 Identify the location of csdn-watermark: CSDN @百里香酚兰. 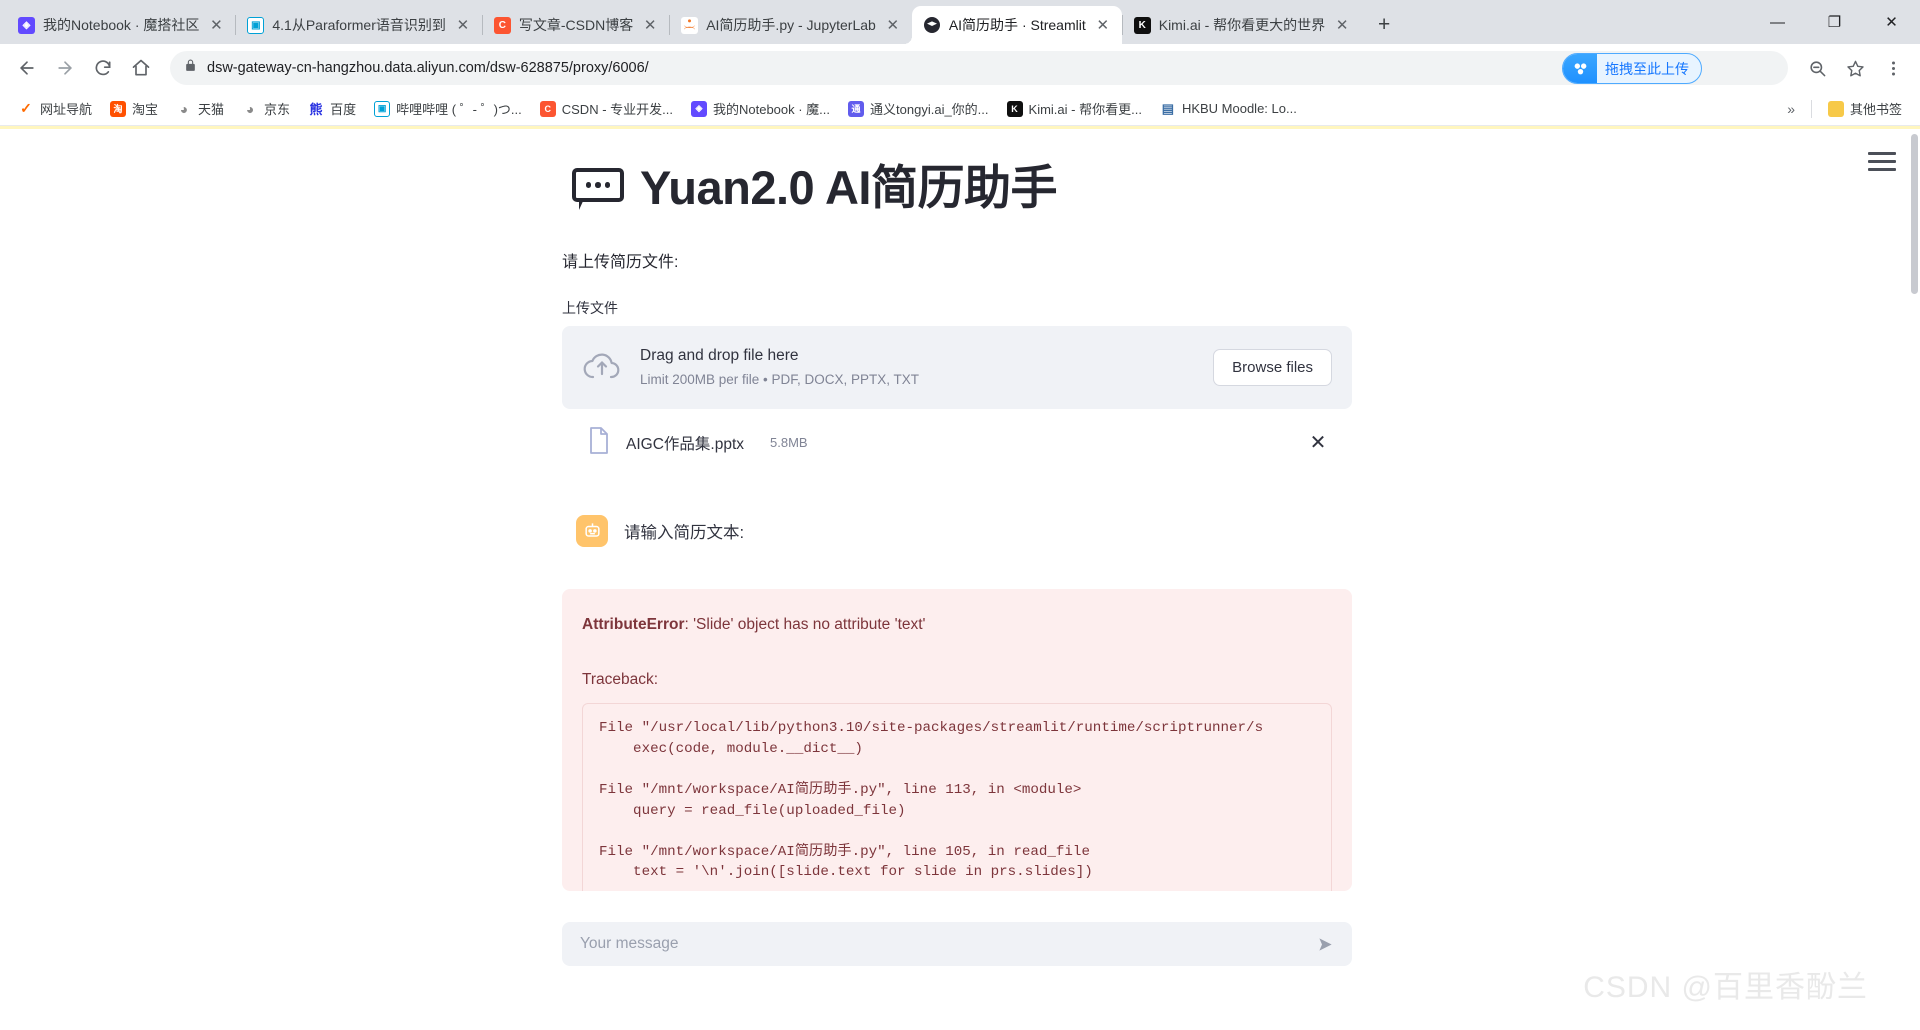
(1725, 987).